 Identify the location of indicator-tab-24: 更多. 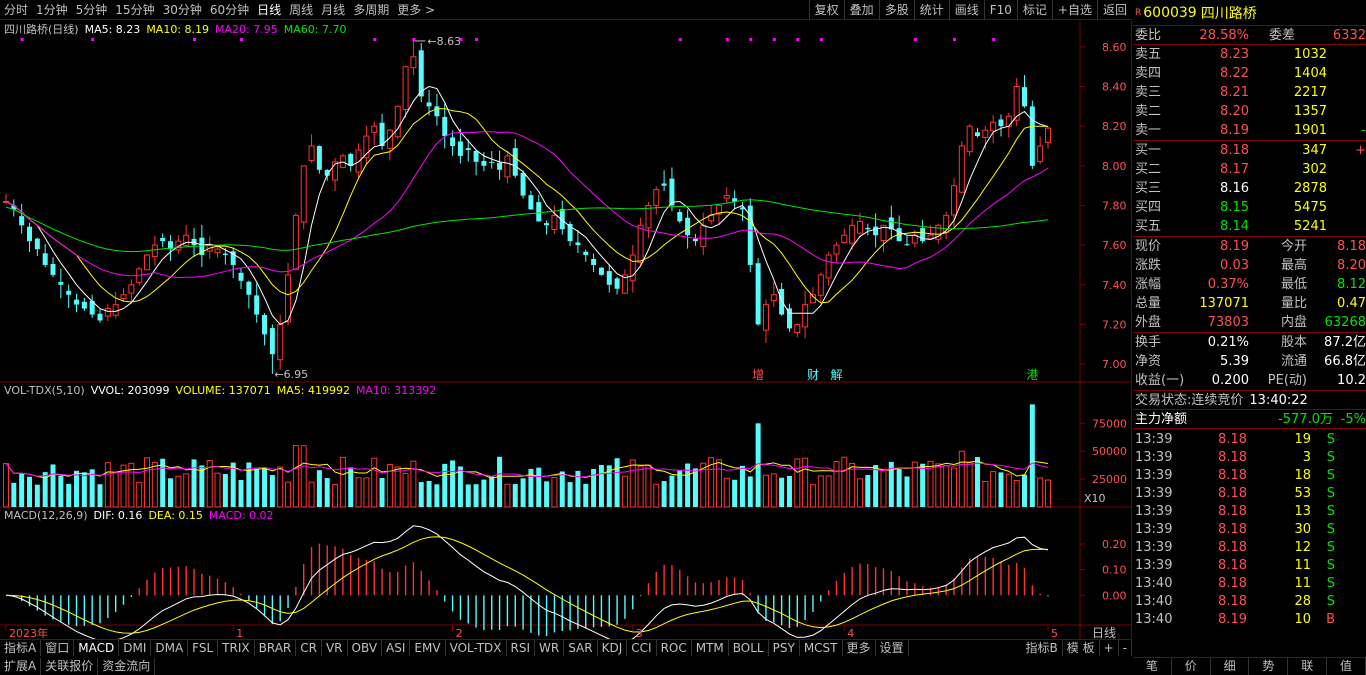
(859, 648).